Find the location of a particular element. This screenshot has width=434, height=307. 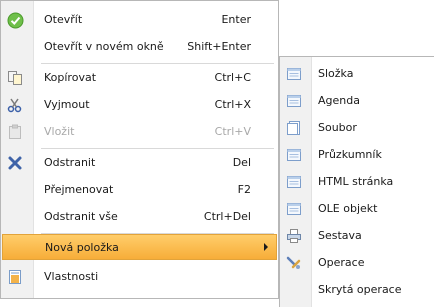

menu-item-cut: Vyjmout Ctrl+X is located at coordinates (139, 105).